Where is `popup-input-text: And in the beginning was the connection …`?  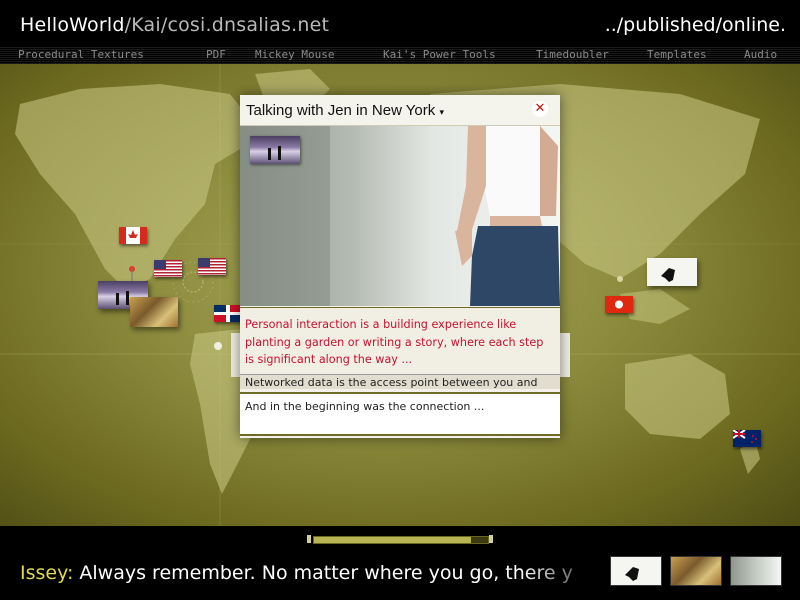
popup-input-text: And in the beginning was the connection … is located at coordinates (365, 406).